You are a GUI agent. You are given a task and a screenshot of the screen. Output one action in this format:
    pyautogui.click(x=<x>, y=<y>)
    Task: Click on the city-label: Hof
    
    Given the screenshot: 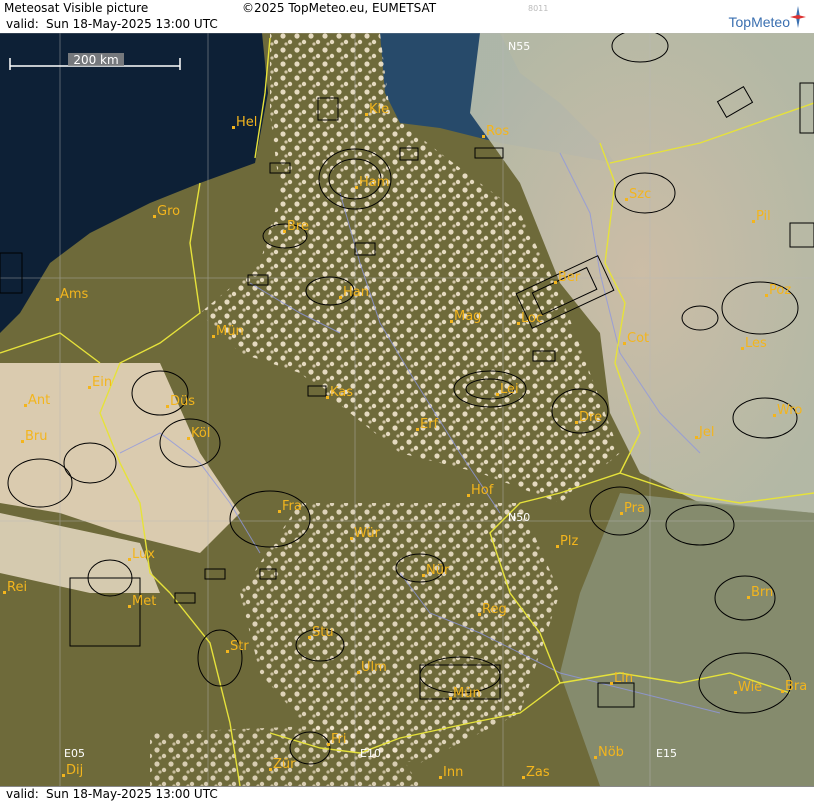 What is the action you would take?
    pyautogui.click(x=482, y=490)
    